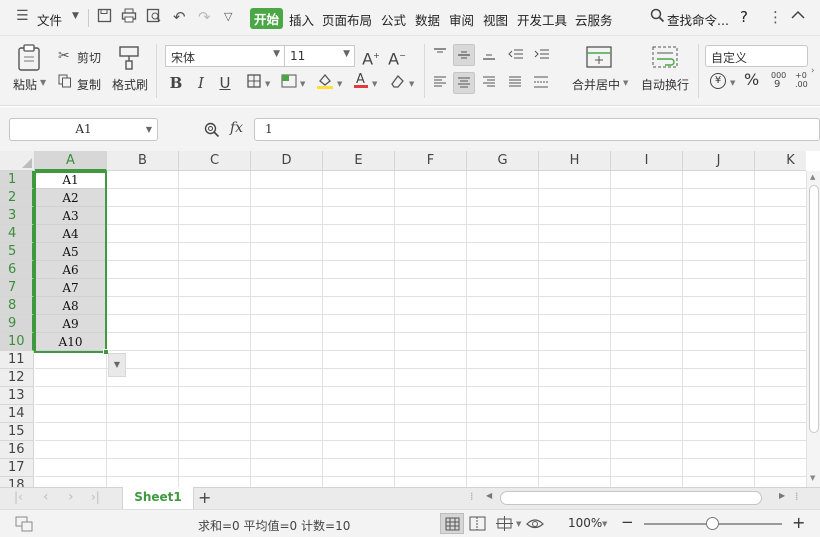 This screenshot has width=820, height=537. Describe the element at coordinates (17, 324) in the screenshot. I see `row-header-9: 9` at that location.